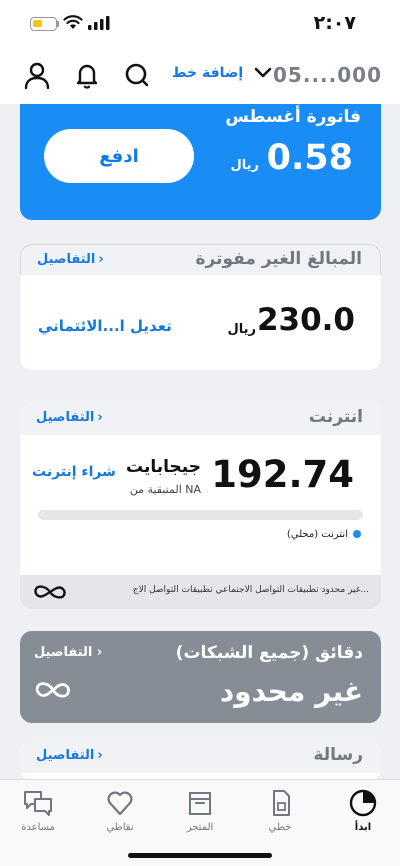 Image resolution: width=400 pixels, height=866 pixels. I want to click on unbilled-amount: 230.0, so click(305, 320).